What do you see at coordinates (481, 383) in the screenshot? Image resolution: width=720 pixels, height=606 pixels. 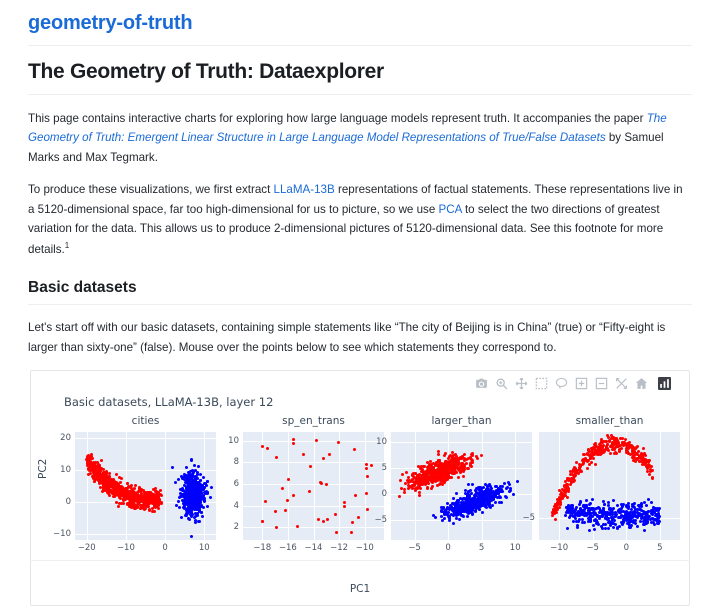 I see `download-plot-icon` at bounding box center [481, 383].